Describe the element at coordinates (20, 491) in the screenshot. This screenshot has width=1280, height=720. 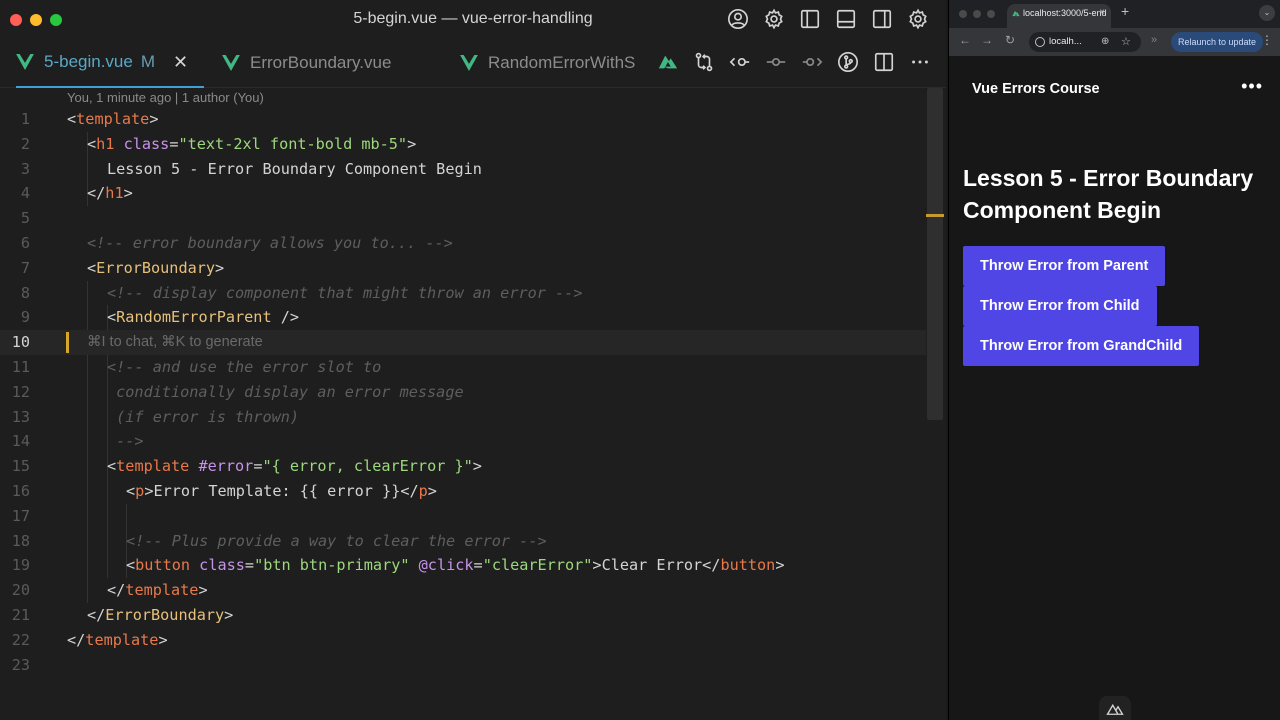
I see `line-number: 16` at that location.